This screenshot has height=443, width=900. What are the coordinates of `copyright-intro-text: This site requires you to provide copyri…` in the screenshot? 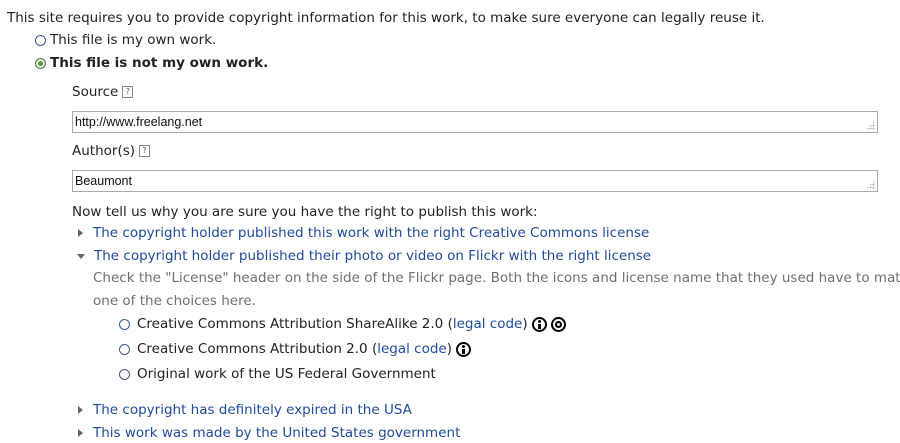 It's located at (386, 18).